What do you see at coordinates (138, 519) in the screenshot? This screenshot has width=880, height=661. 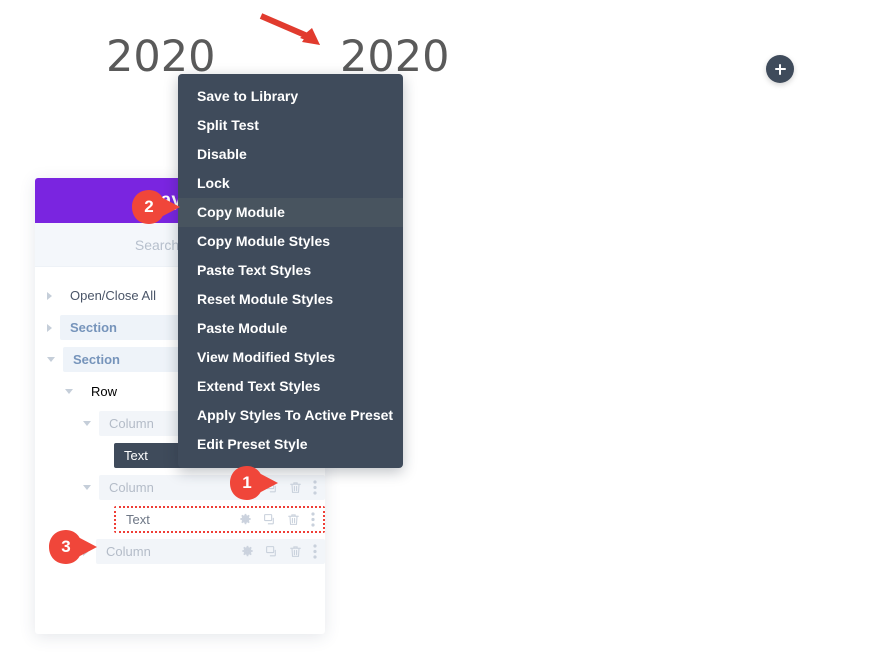 I see `layer-row-label: Text` at bounding box center [138, 519].